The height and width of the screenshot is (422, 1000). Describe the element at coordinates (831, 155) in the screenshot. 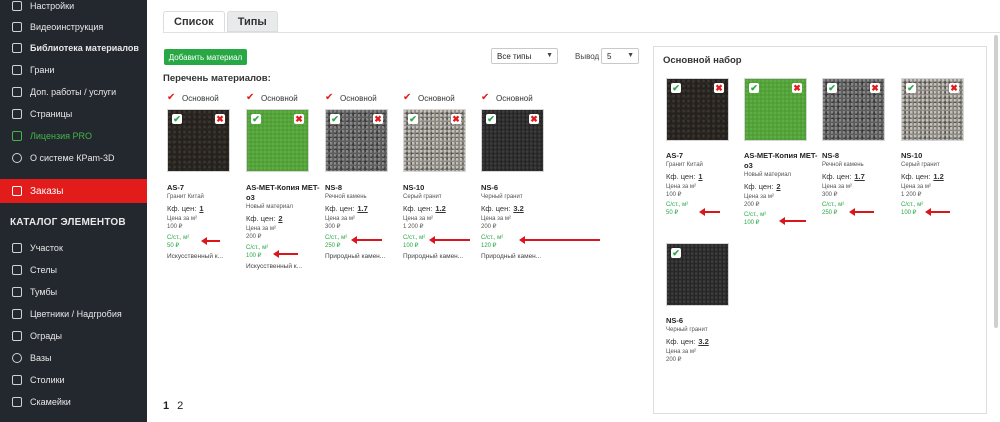

I see `material-code: NS-8` at that location.